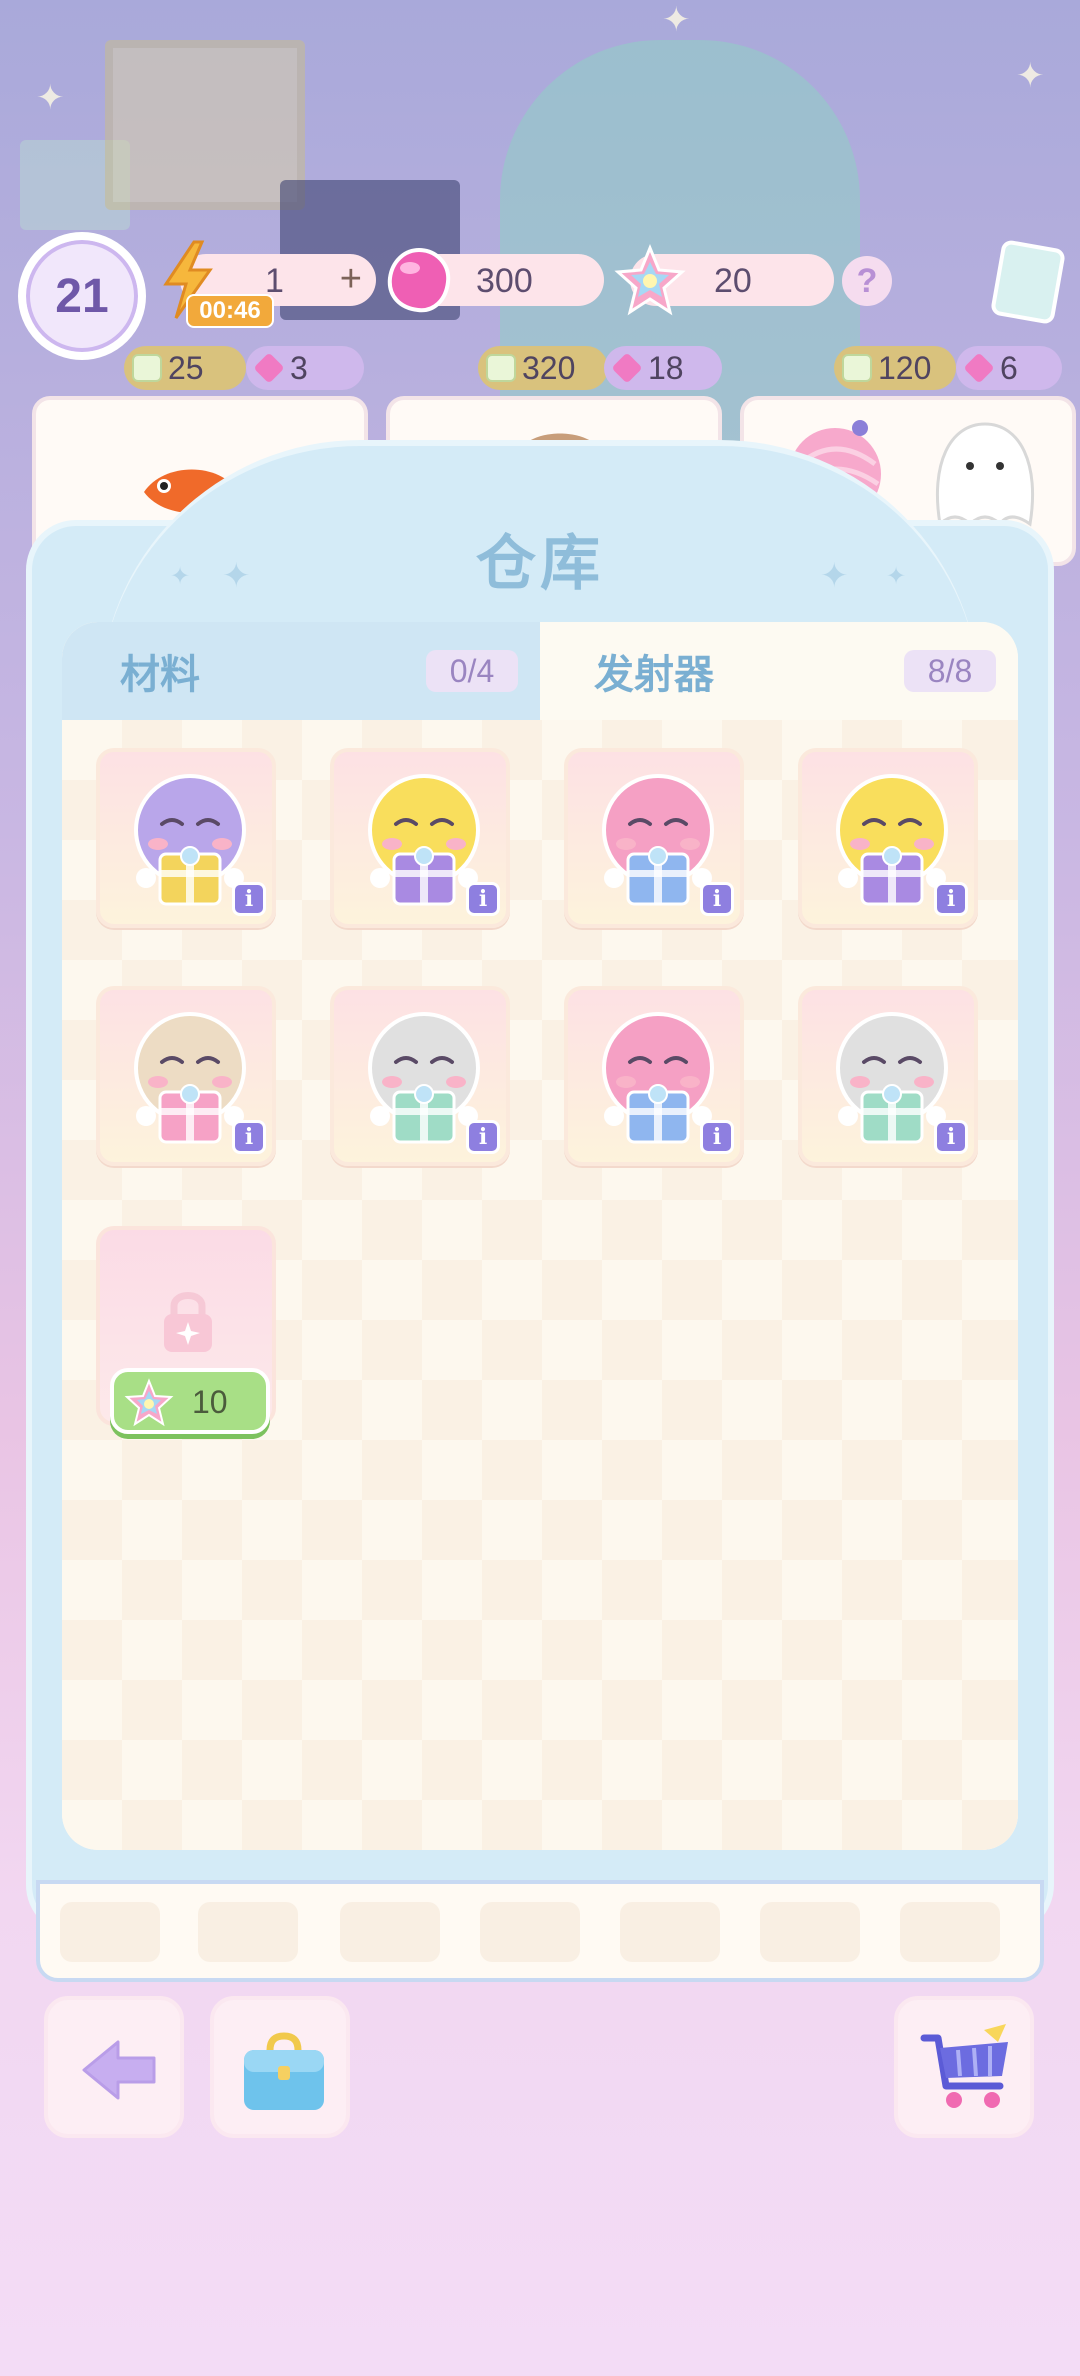 This screenshot has width=1080, height=2376. I want to click on tab-launchers-count: 8/8, so click(950, 671).